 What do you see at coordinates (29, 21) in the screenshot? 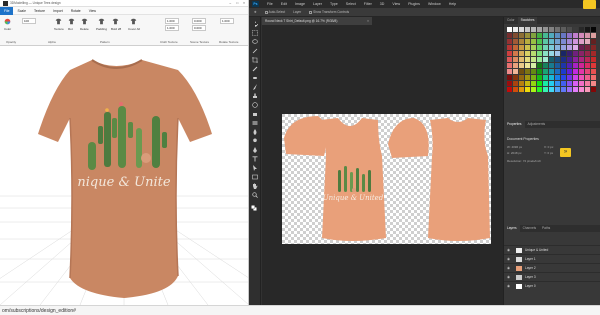
I see `zoom-input: 100` at bounding box center [29, 21].